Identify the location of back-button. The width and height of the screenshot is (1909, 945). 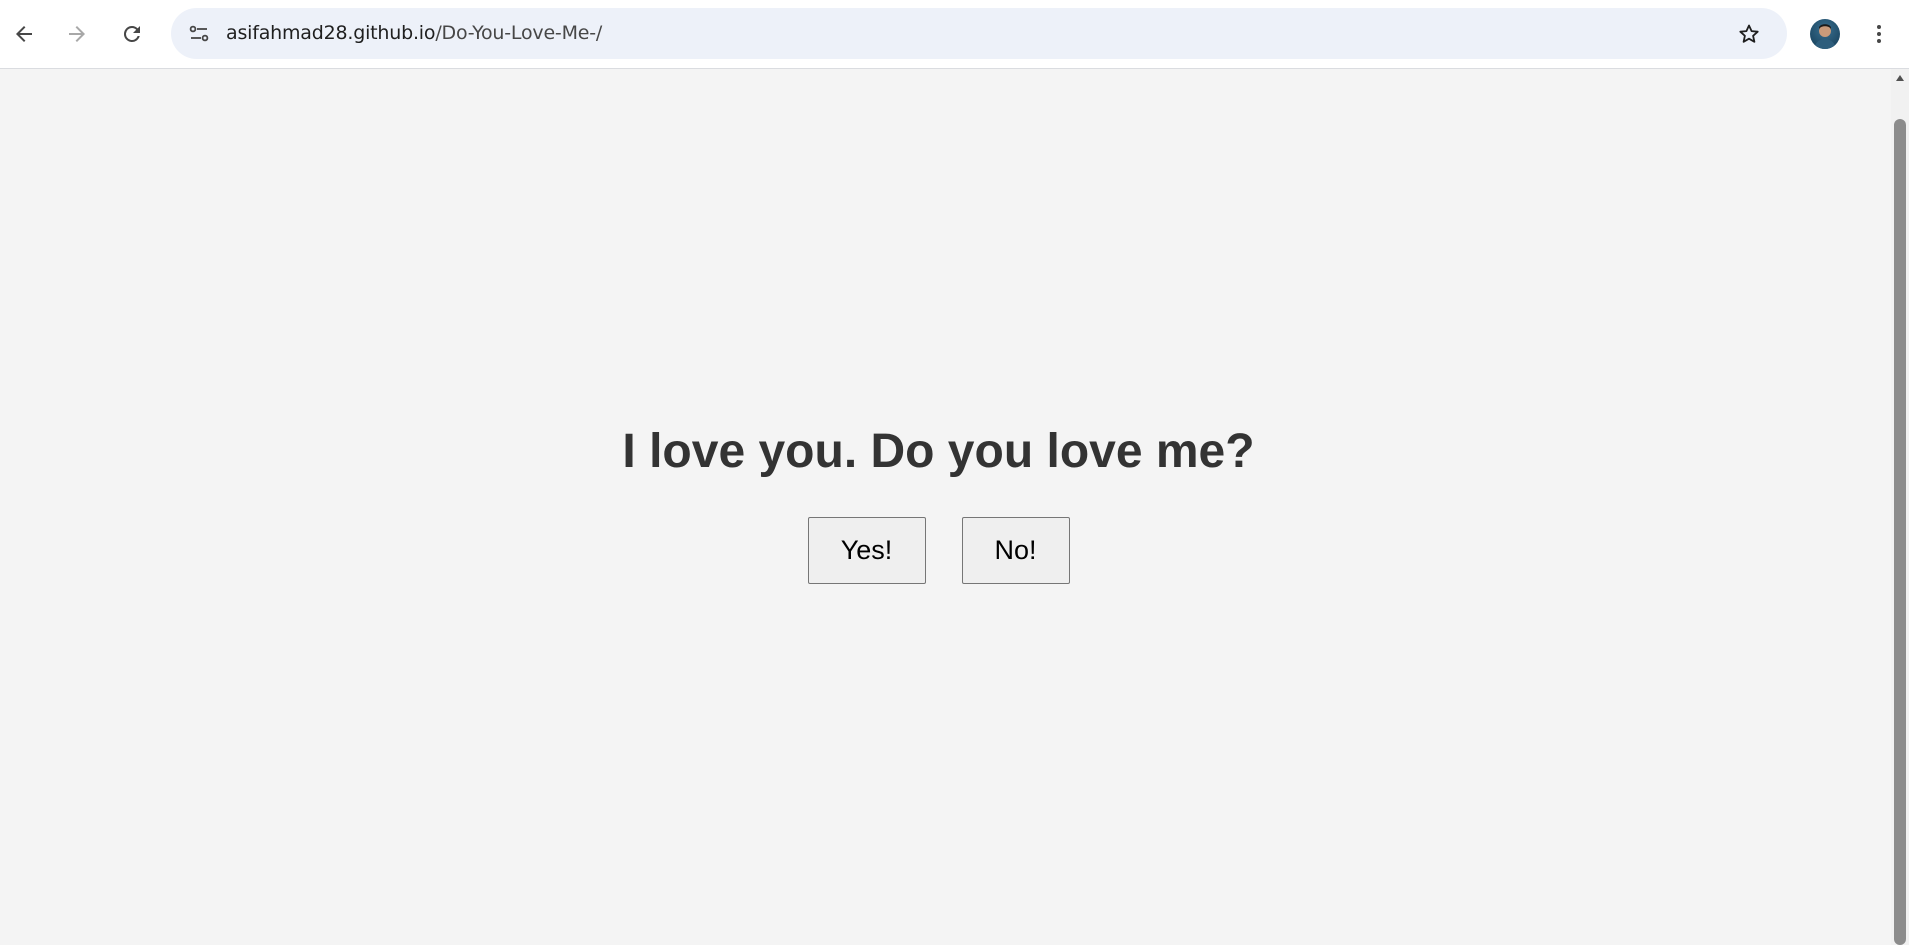
(24, 34).